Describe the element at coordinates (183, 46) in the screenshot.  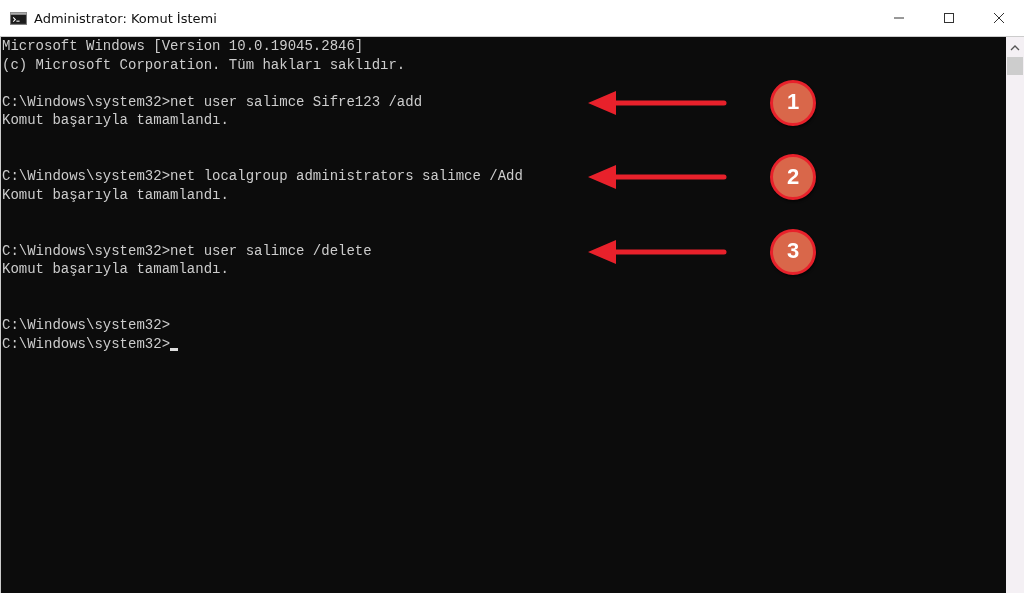
I see `console-line: Microsoft Windows [Version 10.0.19045.2846]` at that location.